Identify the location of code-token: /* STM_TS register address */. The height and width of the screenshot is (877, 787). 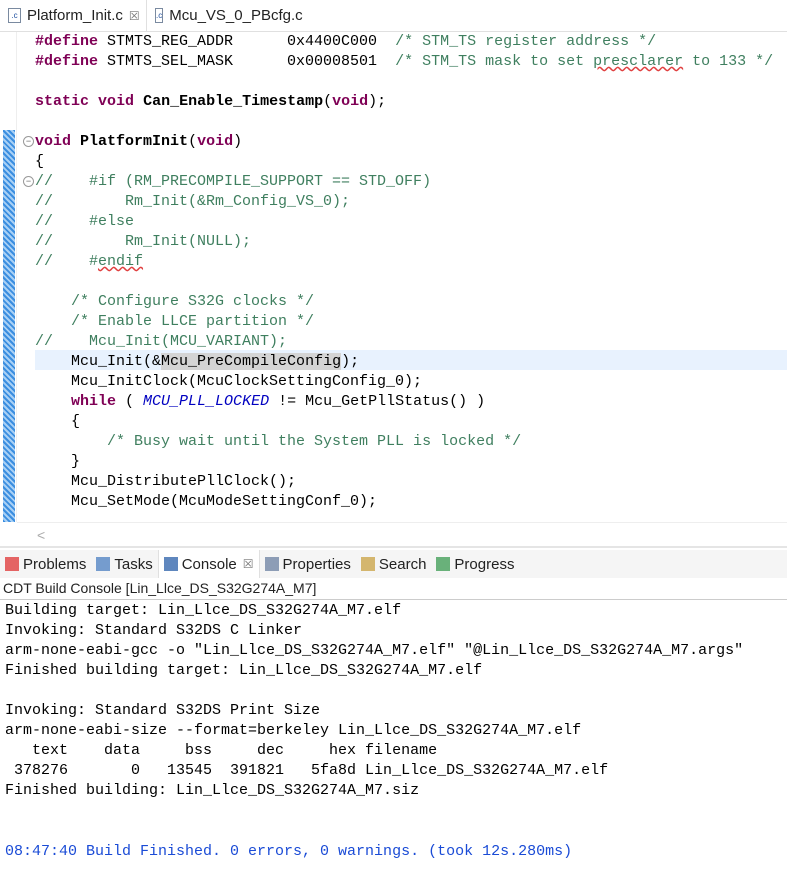
(526, 41).